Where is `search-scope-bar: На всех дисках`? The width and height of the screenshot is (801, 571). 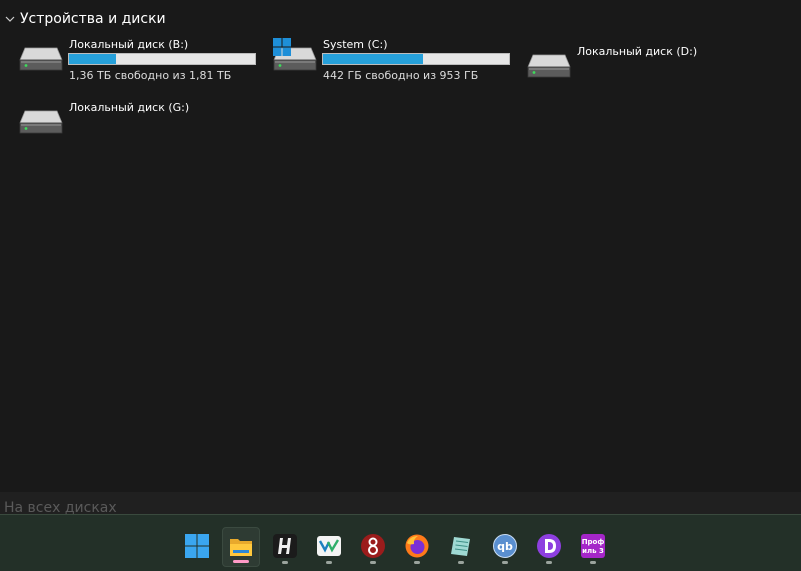
search-scope-bar: На всех дисках is located at coordinates (400, 503).